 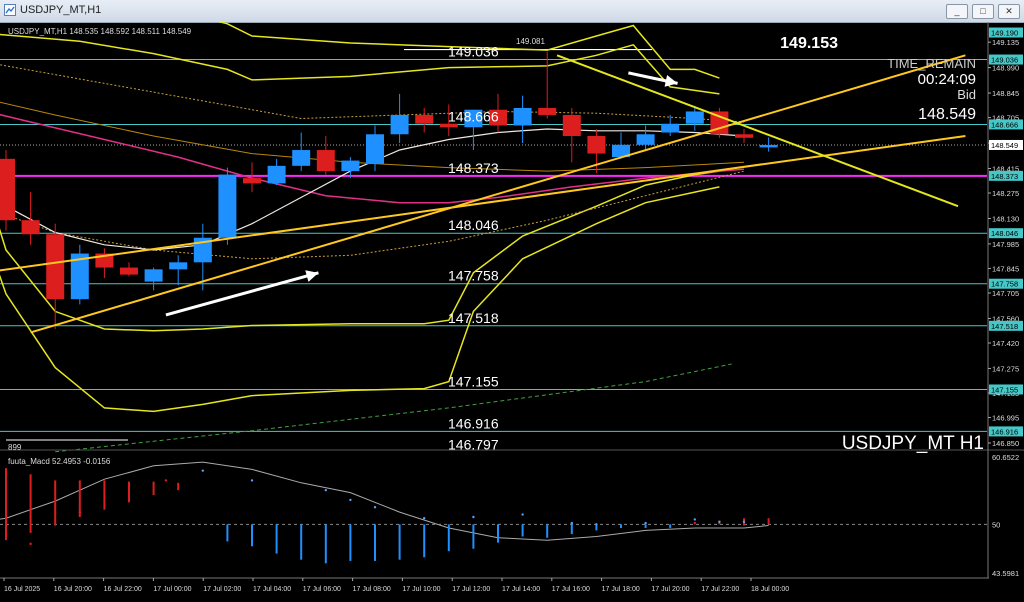 I want to click on trend-arrow-shaft, so click(x=242, y=294).